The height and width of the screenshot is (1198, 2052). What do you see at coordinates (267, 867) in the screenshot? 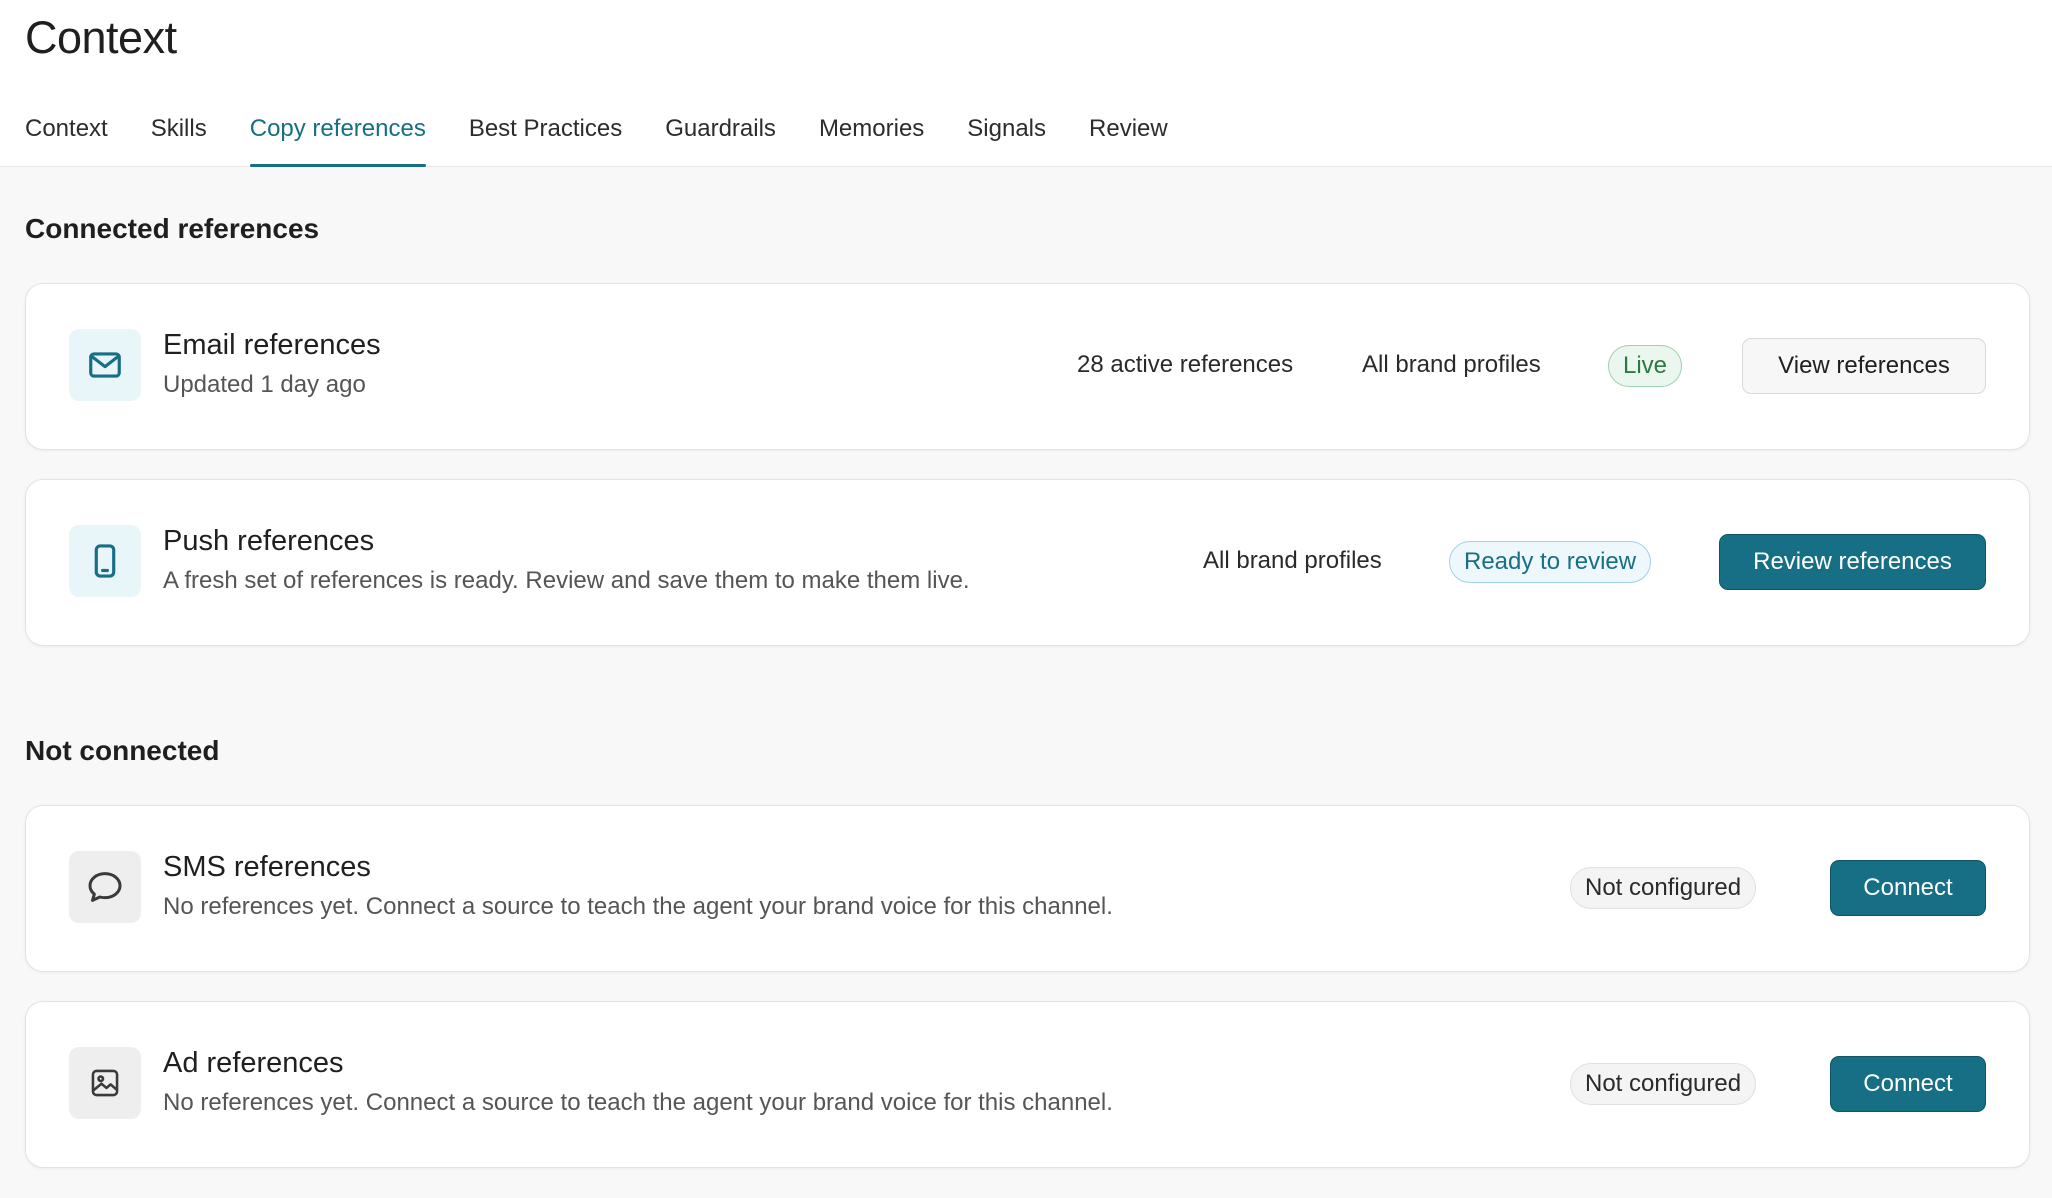
I see `card-title: SMS references` at bounding box center [267, 867].